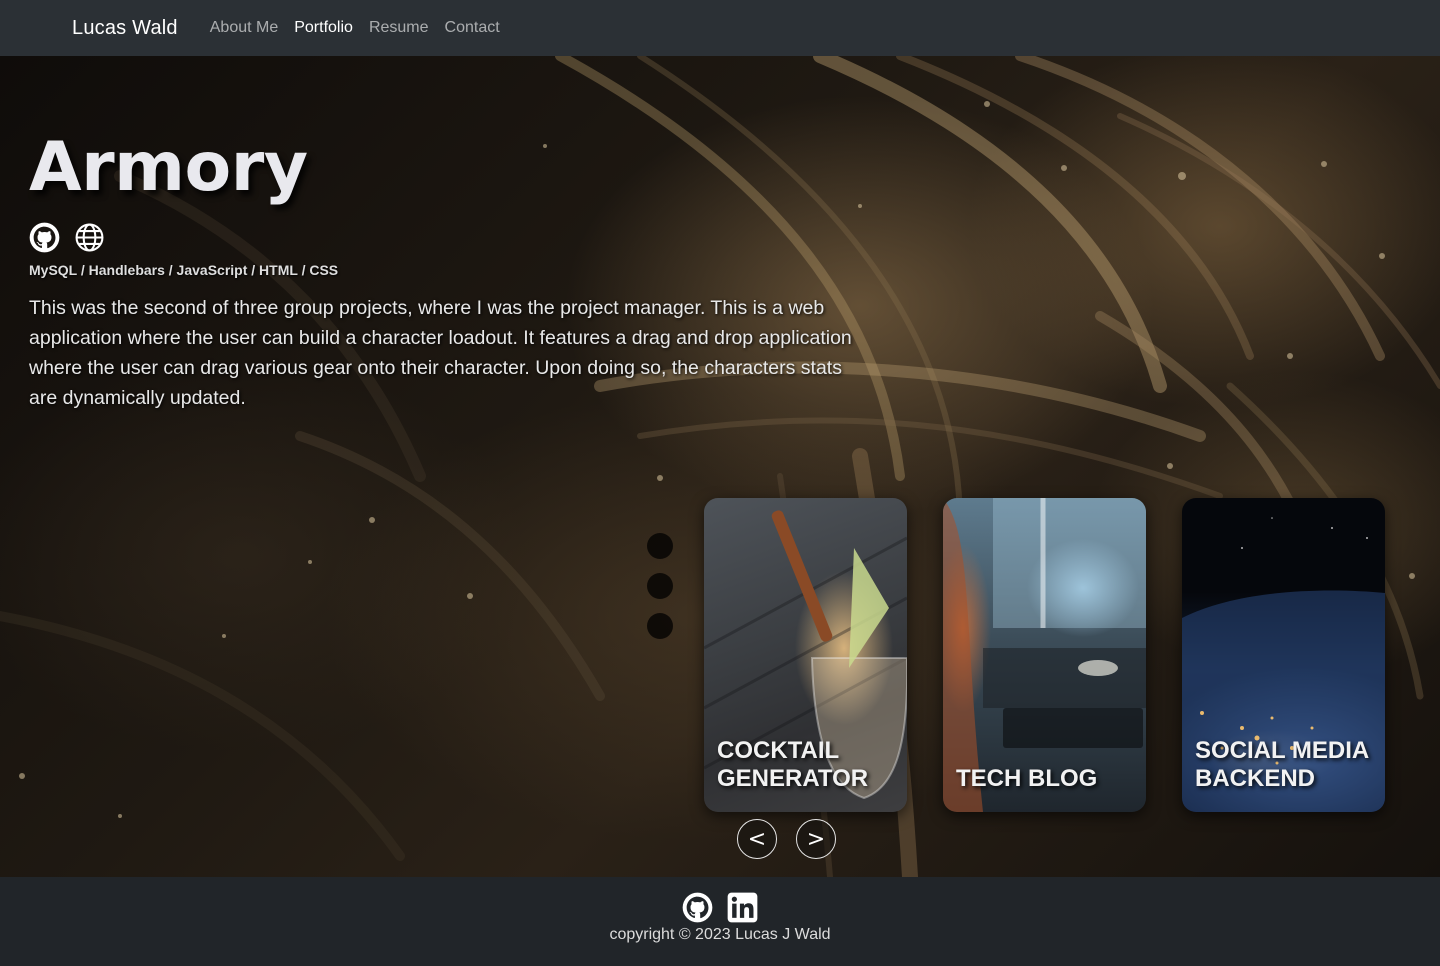 Image resolution: width=1440 pixels, height=966 pixels. What do you see at coordinates (816, 839) in the screenshot?
I see `carousel-next-button: >` at bounding box center [816, 839].